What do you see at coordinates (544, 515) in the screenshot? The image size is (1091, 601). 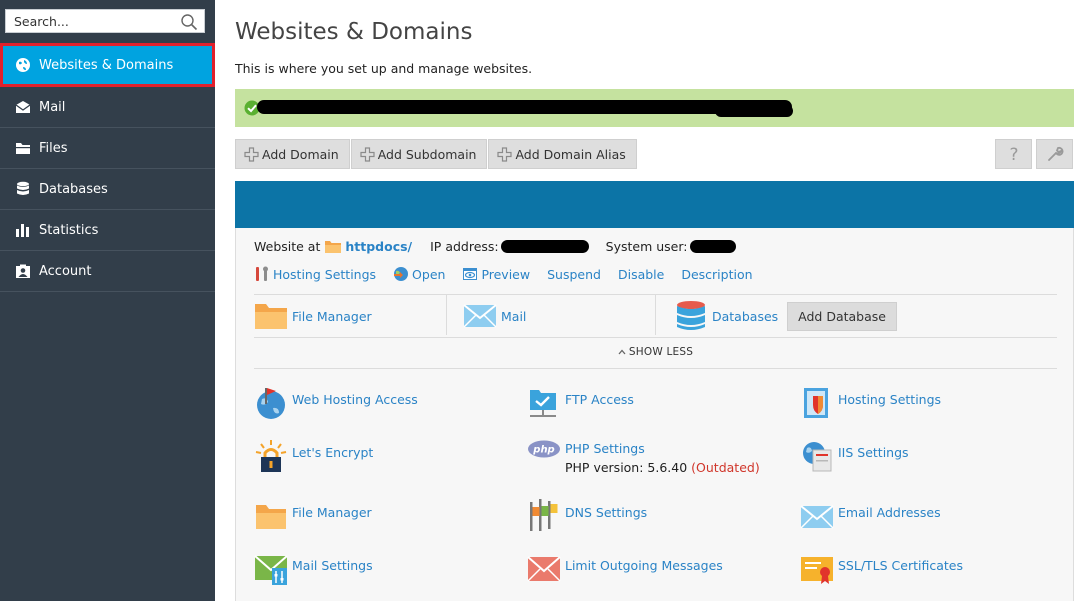 I see `dns-settings-icon` at bounding box center [544, 515].